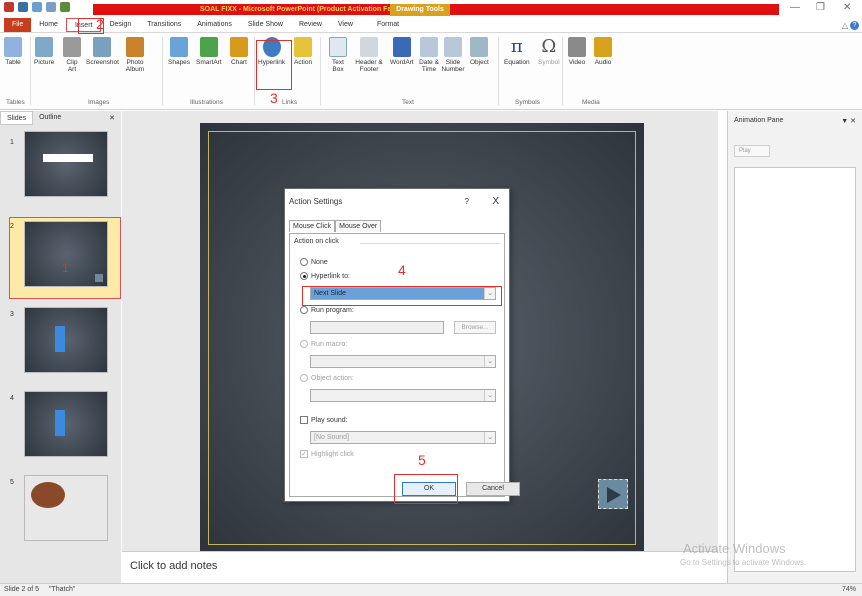 The width and height of the screenshot is (862, 596). What do you see at coordinates (112, 118) in the screenshot?
I see `close-panel-icon: ✕` at bounding box center [112, 118].